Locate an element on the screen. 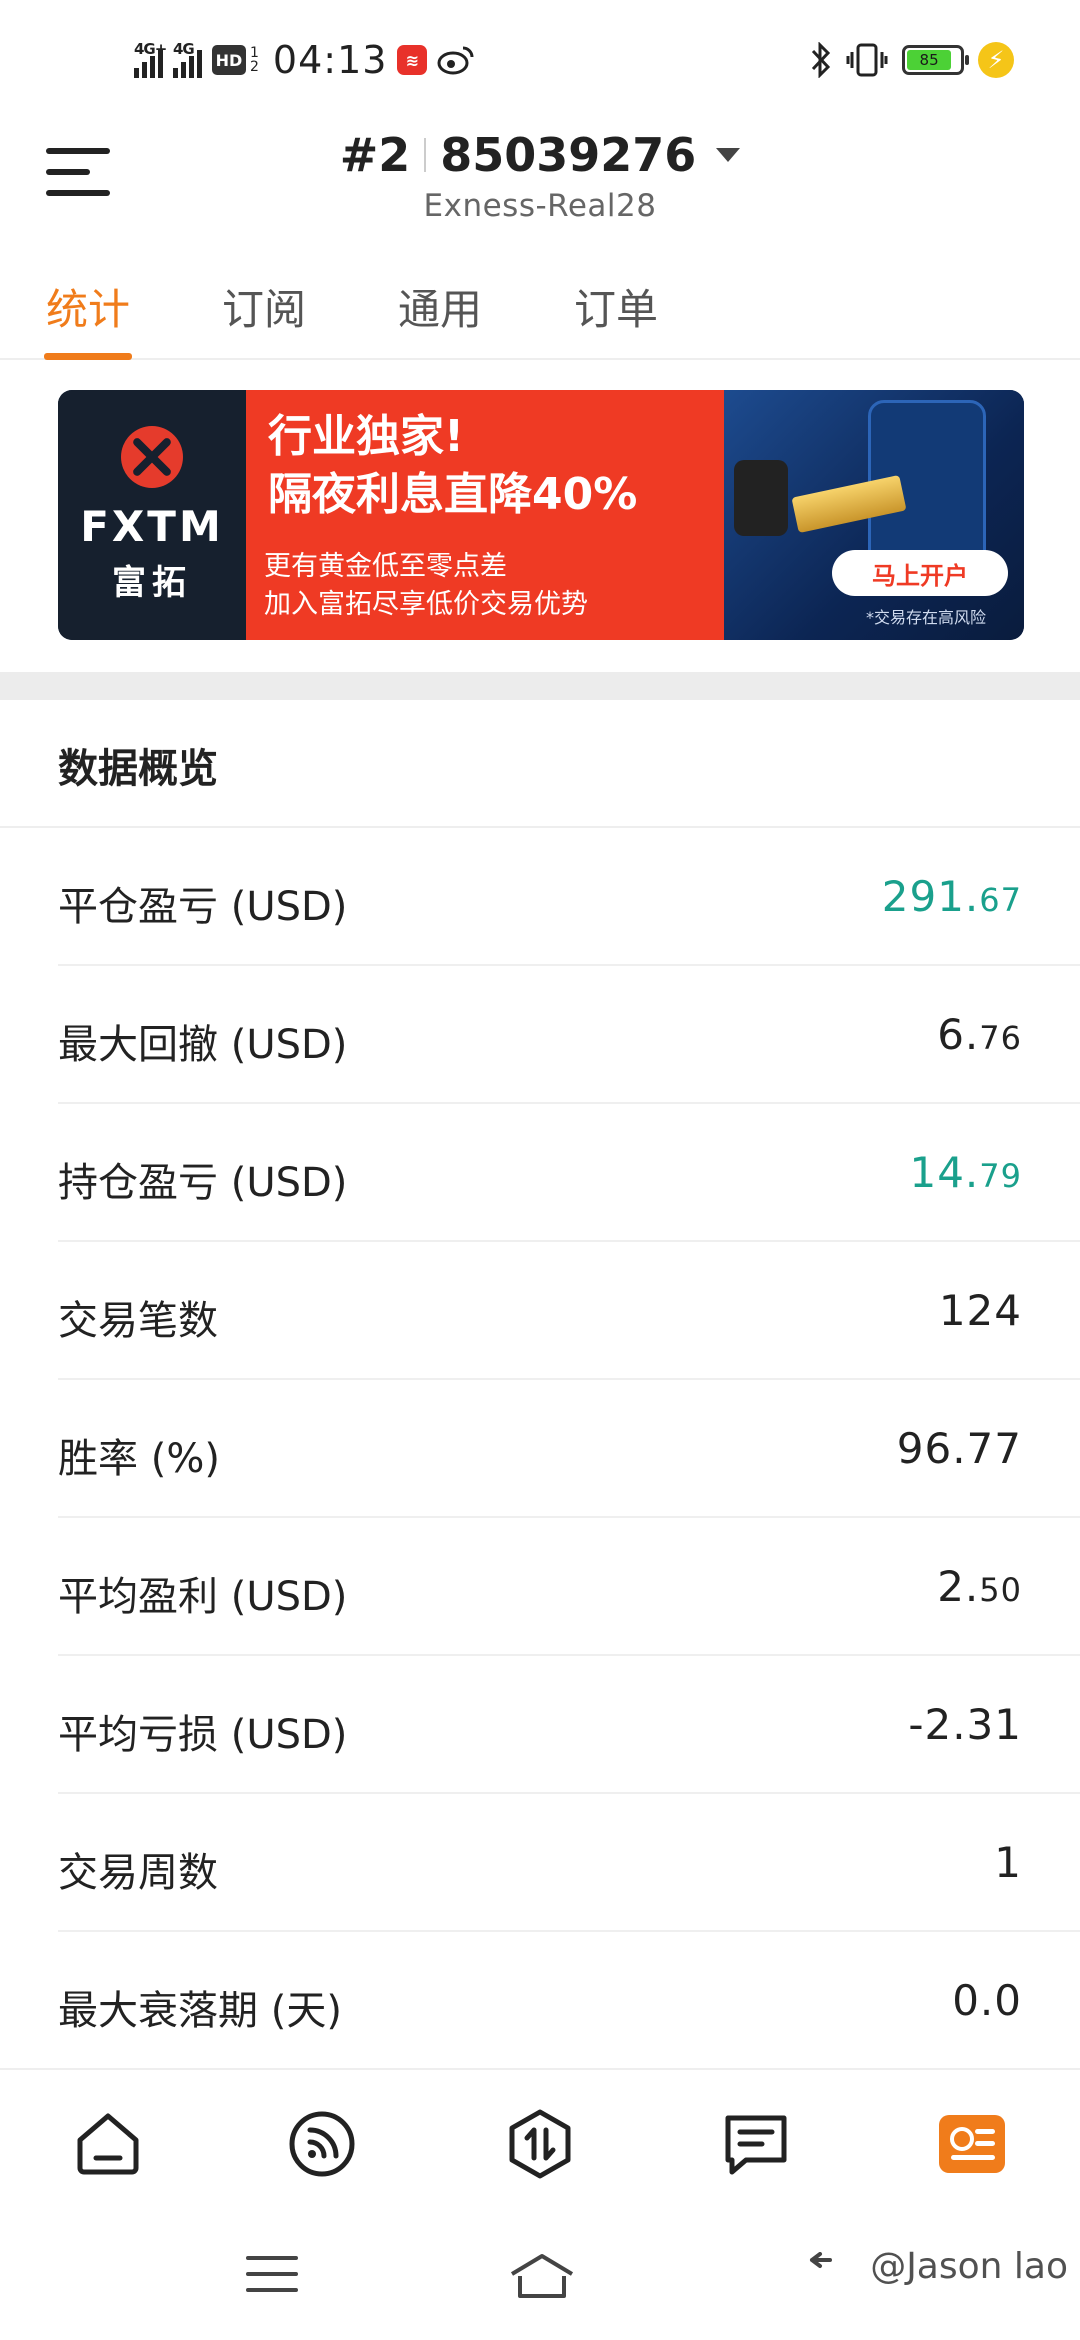  status-bar: 4G+ 4G HD 1 2 04:13 ≋ 85 ⚡ is located at coordinates (540, 60).